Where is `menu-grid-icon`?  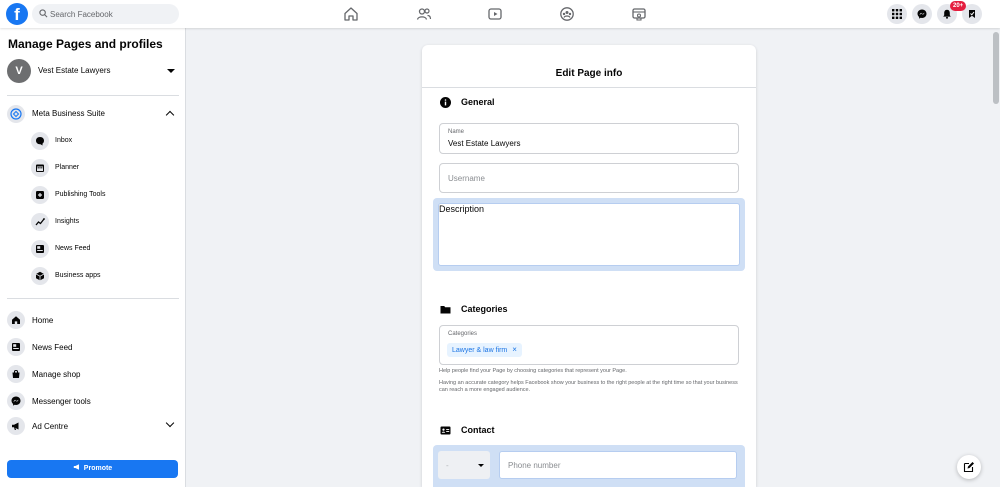 menu-grid-icon is located at coordinates (897, 14).